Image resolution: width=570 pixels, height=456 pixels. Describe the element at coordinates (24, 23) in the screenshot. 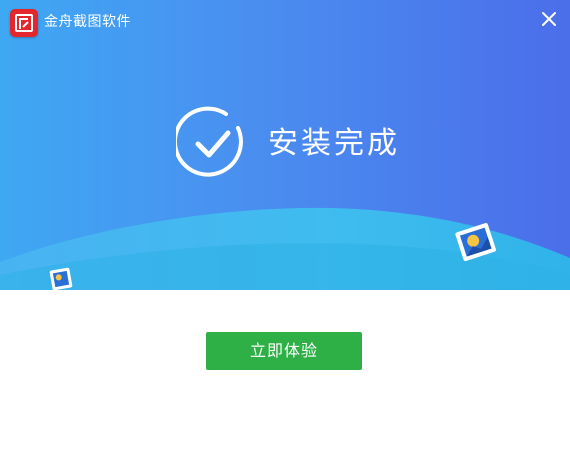

I see `app-logo-icon` at that location.